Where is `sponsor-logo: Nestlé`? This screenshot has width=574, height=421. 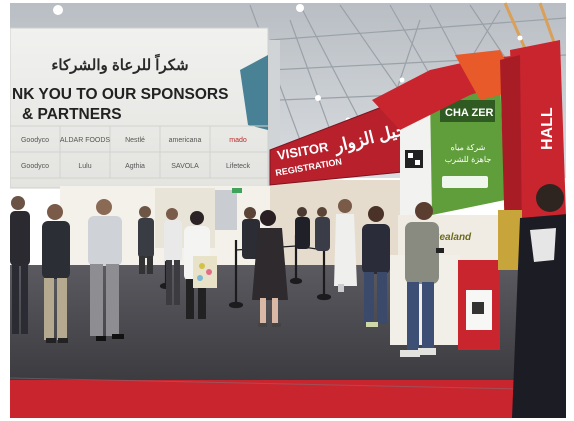
sponsor-logo: Nestlé is located at coordinates (135, 140).